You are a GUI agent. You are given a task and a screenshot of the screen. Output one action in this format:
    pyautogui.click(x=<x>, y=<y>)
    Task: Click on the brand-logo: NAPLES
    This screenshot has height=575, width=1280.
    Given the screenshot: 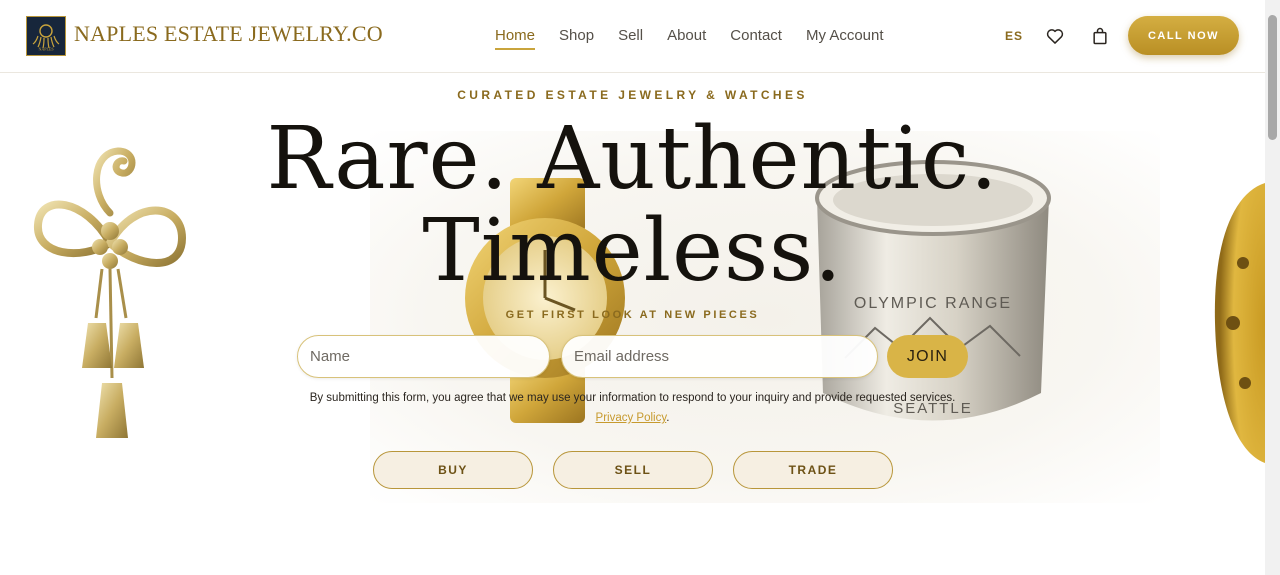 What is the action you would take?
    pyautogui.click(x=46, y=36)
    